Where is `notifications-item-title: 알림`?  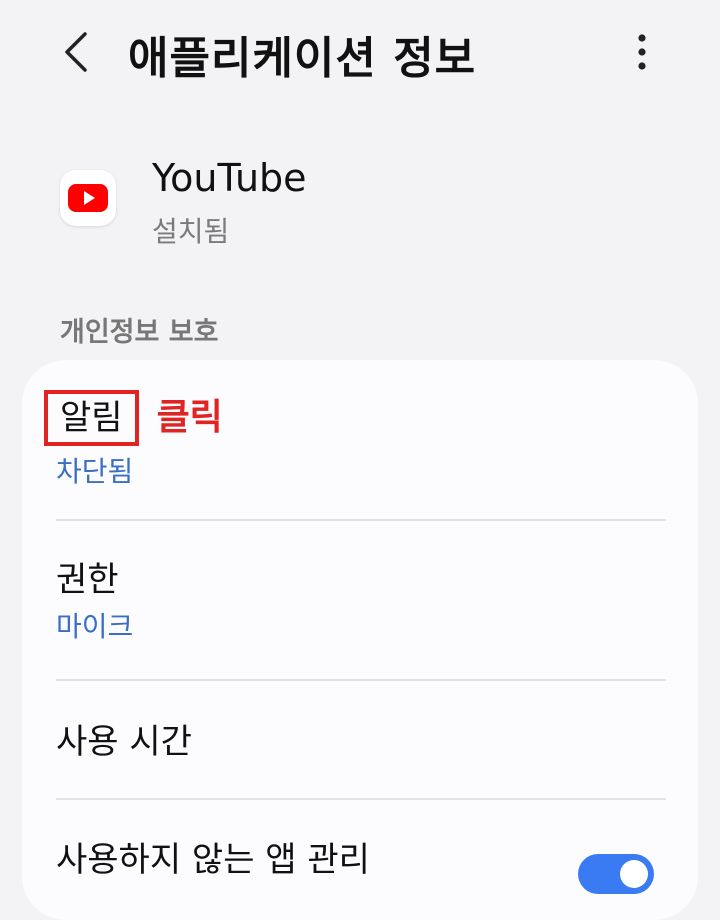 notifications-item-title: 알림 is located at coordinates (91, 418).